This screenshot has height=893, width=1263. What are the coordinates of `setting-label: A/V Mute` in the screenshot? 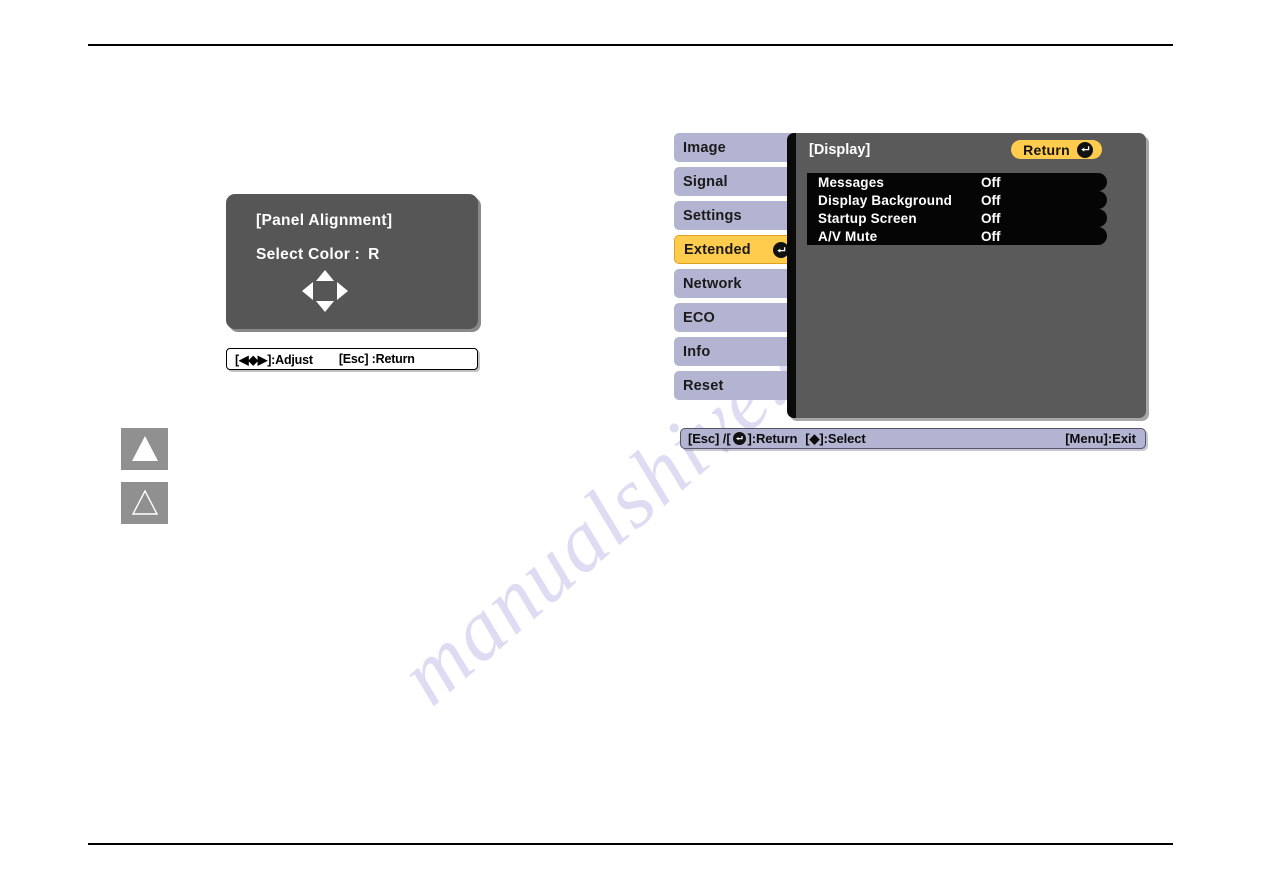 It's located at (848, 236).